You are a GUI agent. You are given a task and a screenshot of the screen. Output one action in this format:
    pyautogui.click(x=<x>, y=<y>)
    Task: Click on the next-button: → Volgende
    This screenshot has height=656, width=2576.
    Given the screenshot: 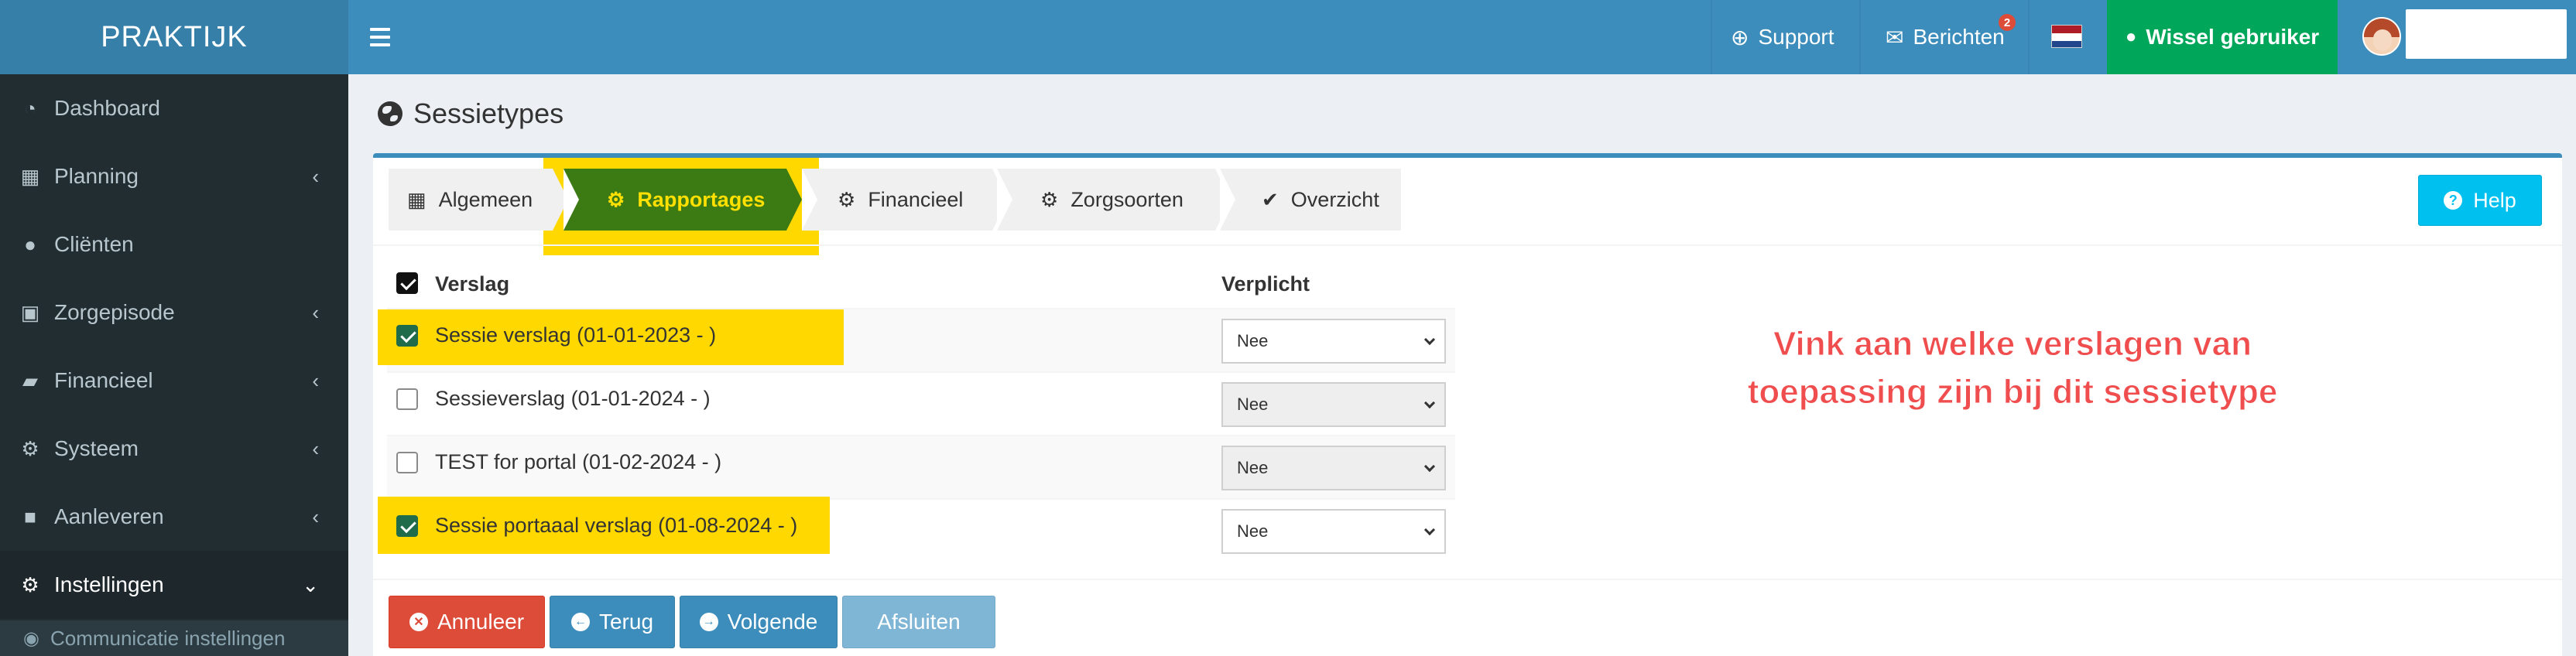 What is the action you would take?
    pyautogui.click(x=759, y=622)
    